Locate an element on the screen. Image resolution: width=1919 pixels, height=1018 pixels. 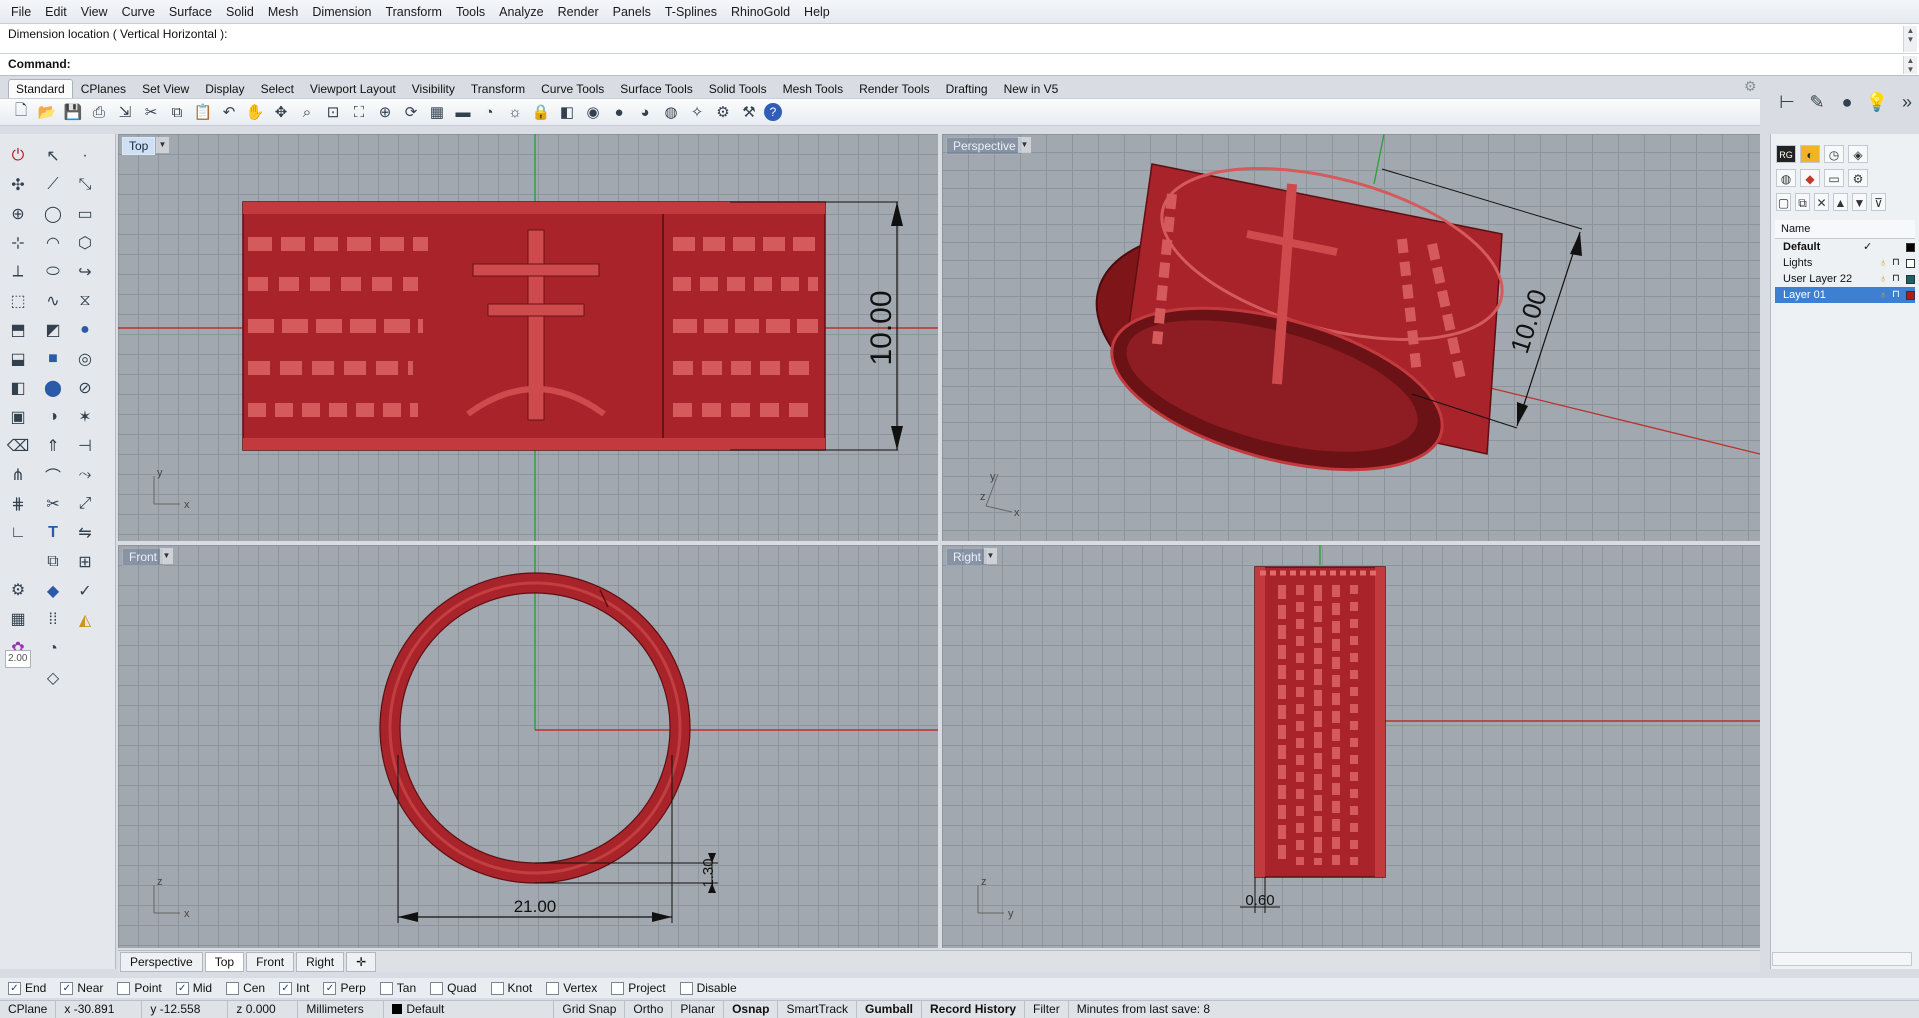
mesh-icon: ◆ is located at coordinates (53, 591).